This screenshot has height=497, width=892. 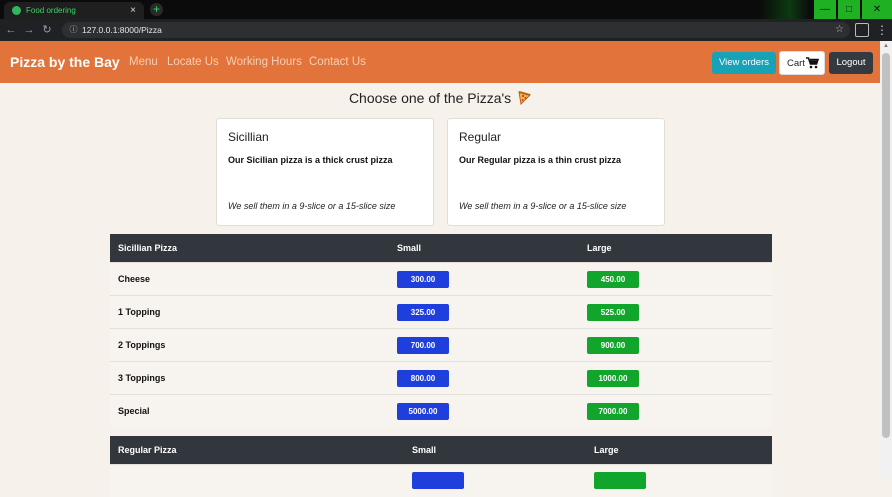 What do you see at coordinates (849, 9) in the screenshot?
I see `maximize-button: □` at bounding box center [849, 9].